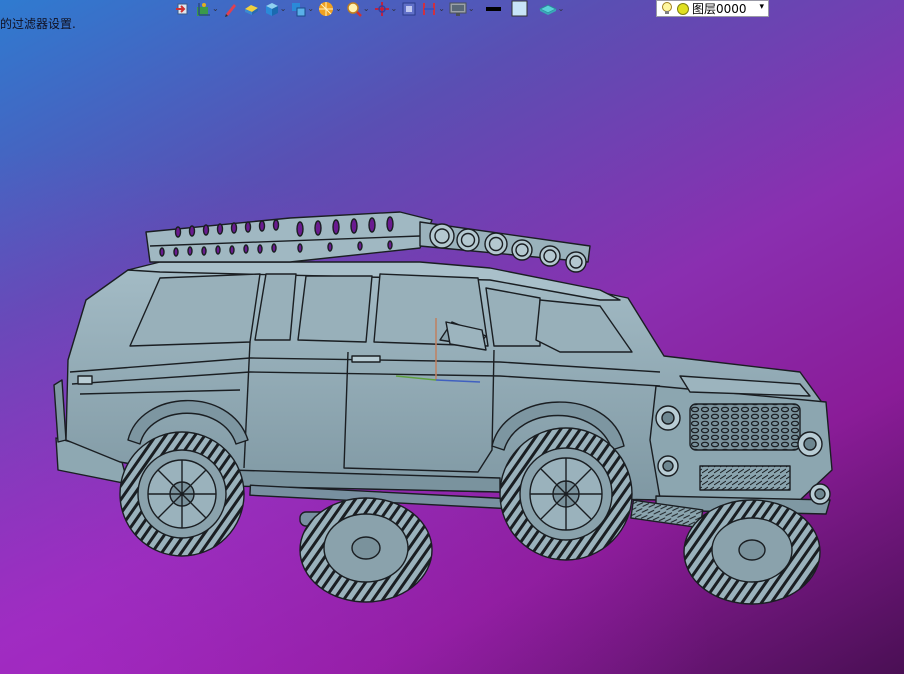 This screenshot has width=904, height=674. I want to click on wheel-rear-near, so click(182, 494).